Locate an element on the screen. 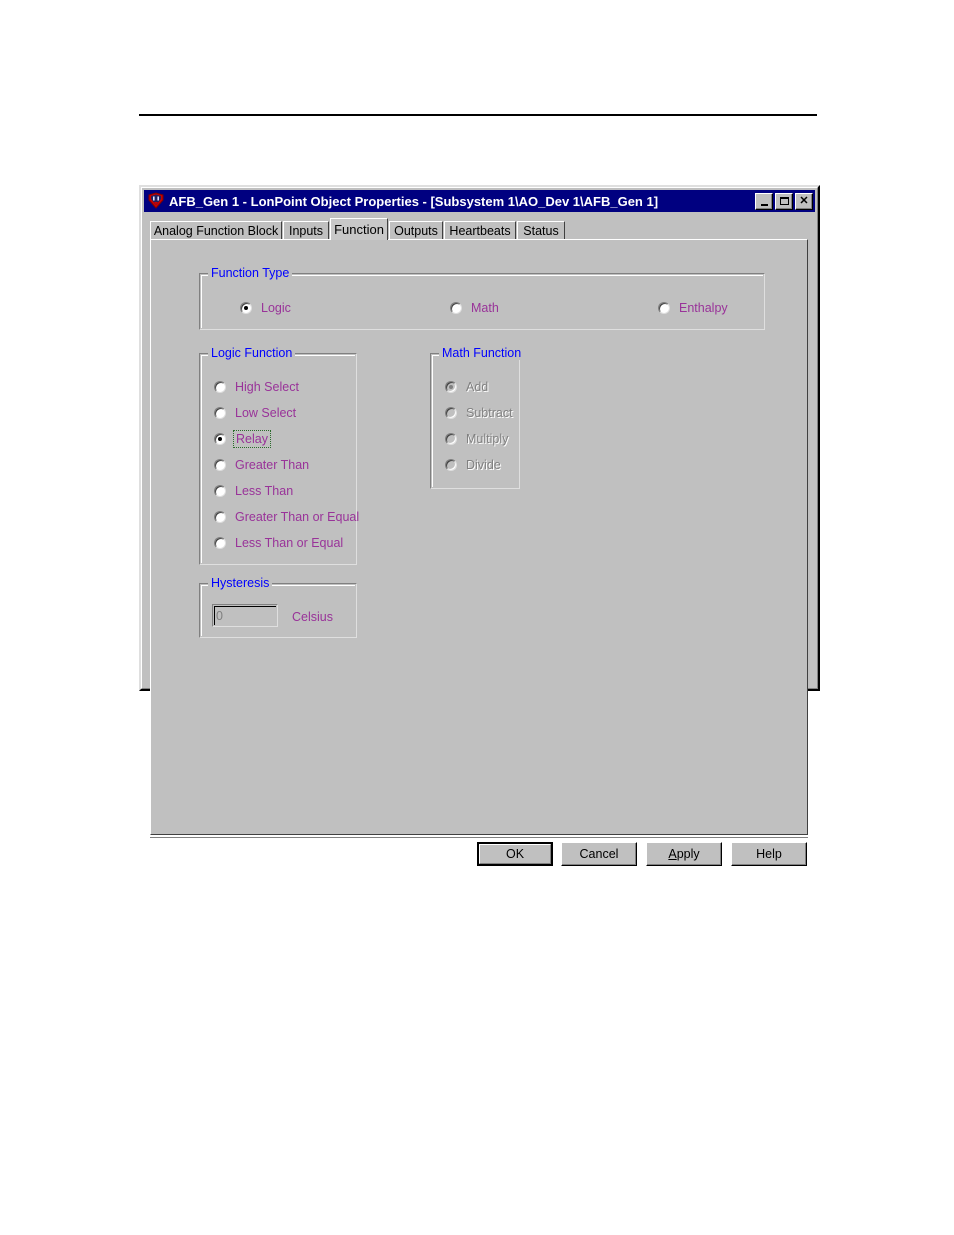 This screenshot has width=954, height=1235. apply-button-label: Apply is located at coordinates (683, 854).